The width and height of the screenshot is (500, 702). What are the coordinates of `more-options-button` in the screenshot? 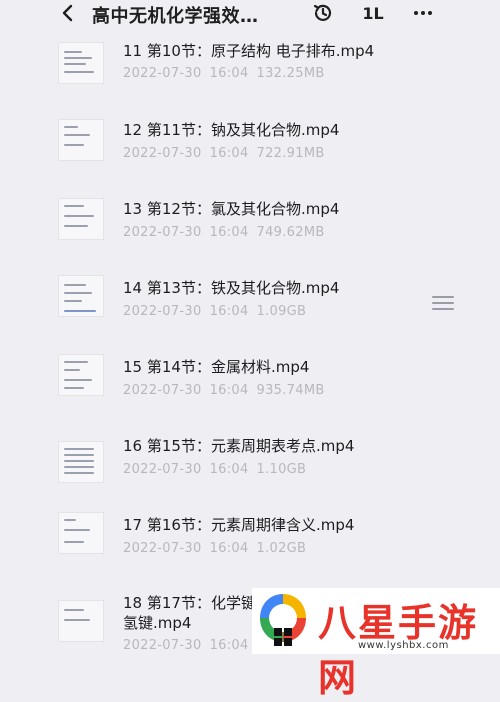 It's located at (423, 13).